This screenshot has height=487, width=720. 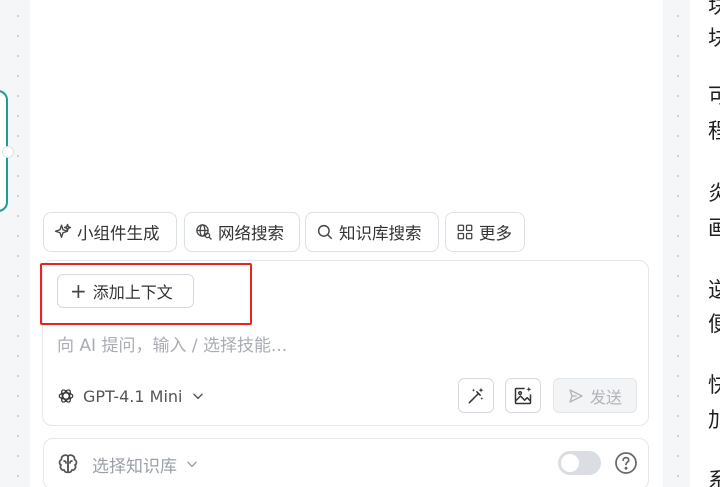 I want to click on openai-logo-icon, so click(x=66, y=396).